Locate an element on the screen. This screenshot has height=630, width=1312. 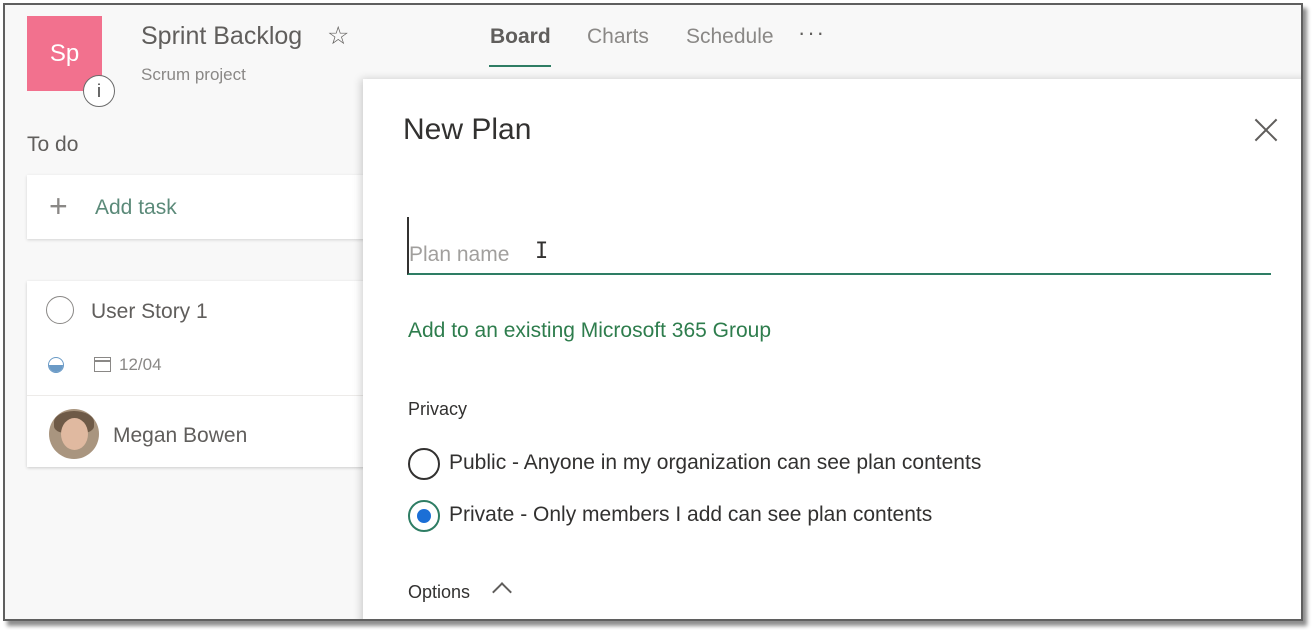
active-tab-indicator is located at coordinates (520, 66).